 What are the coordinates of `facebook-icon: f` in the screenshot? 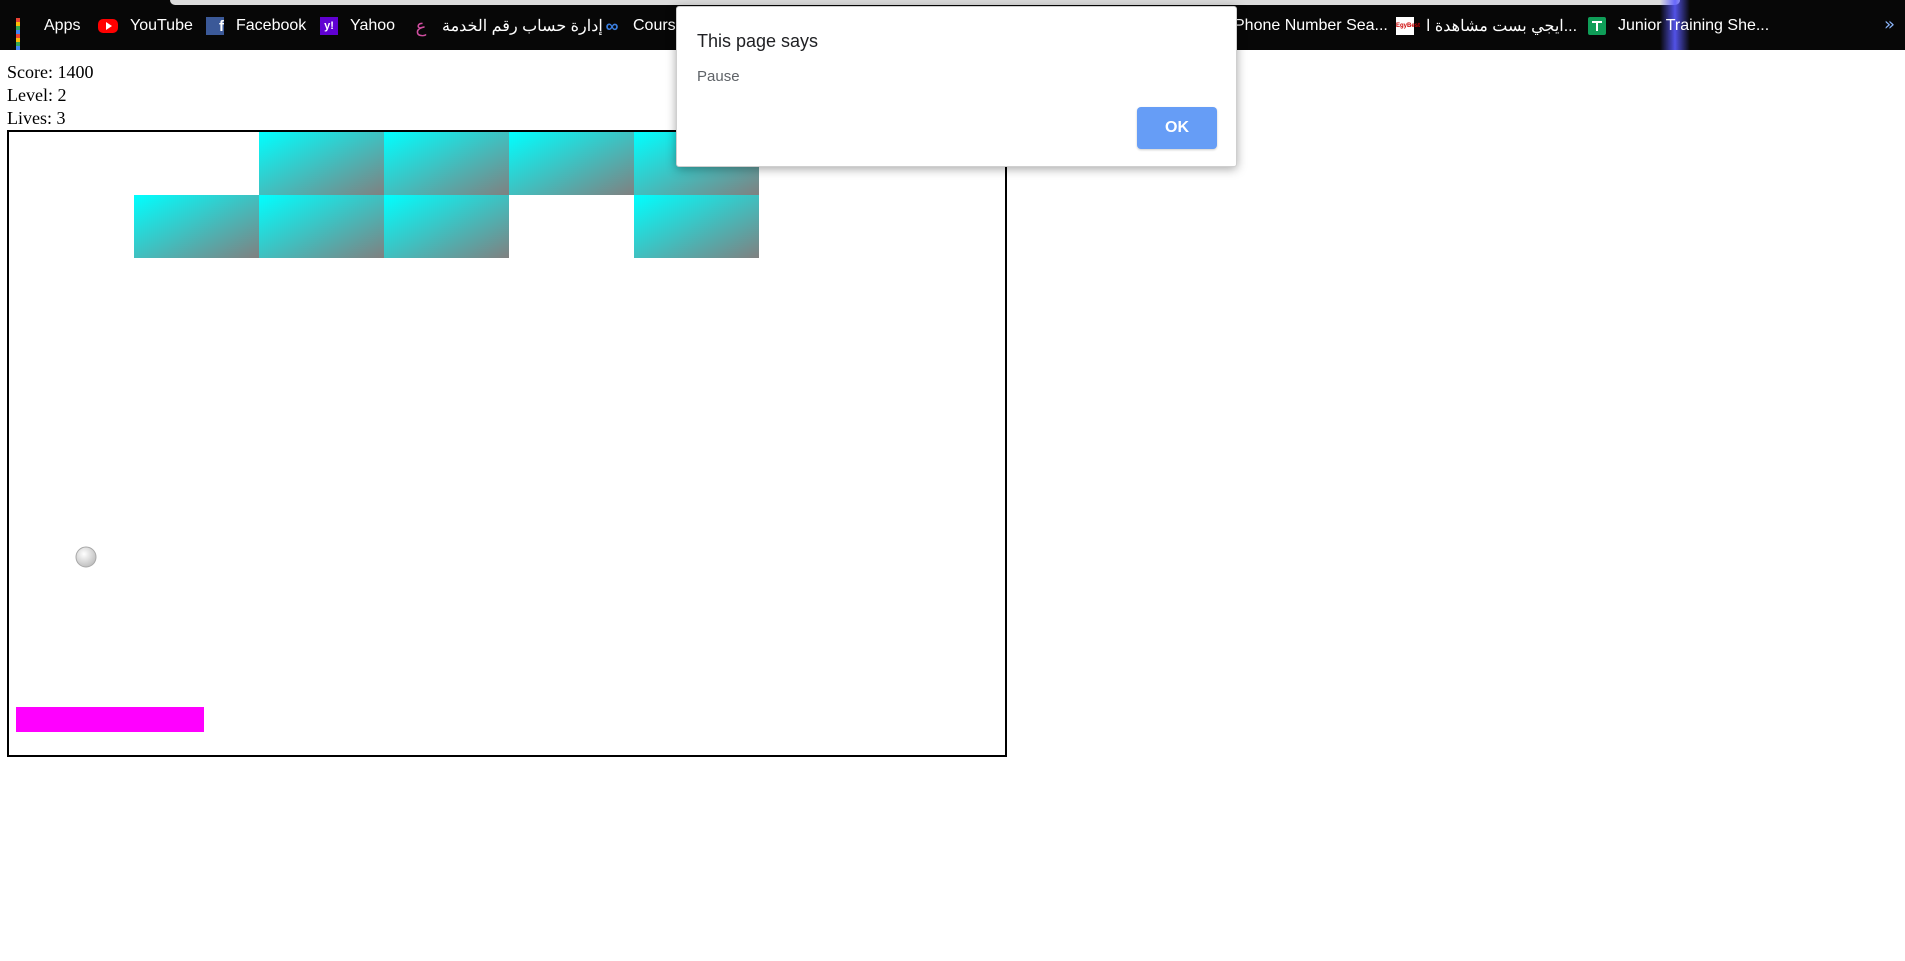 It's located at (215, 26).